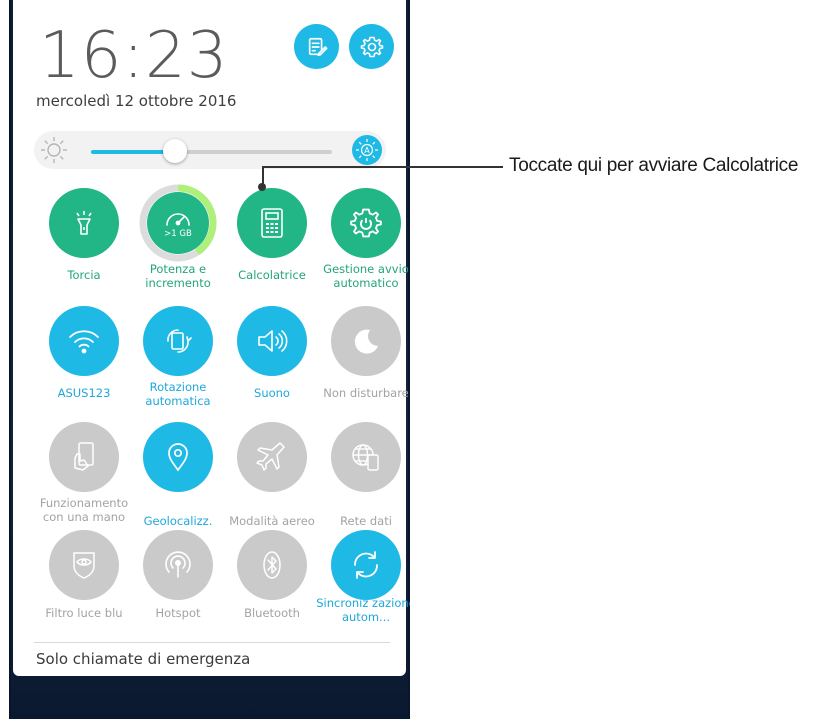 This screenshot has height=719, width=820. I want to click on tile-potenza-incremento: >1 GB Potenza e incremento, so click(178, 244).